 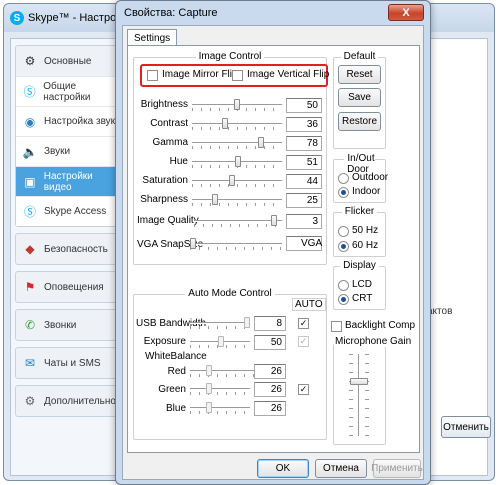 I want to click on sidebar-item-sounds: 🔈 Звуки, so click(x=69, y=151).